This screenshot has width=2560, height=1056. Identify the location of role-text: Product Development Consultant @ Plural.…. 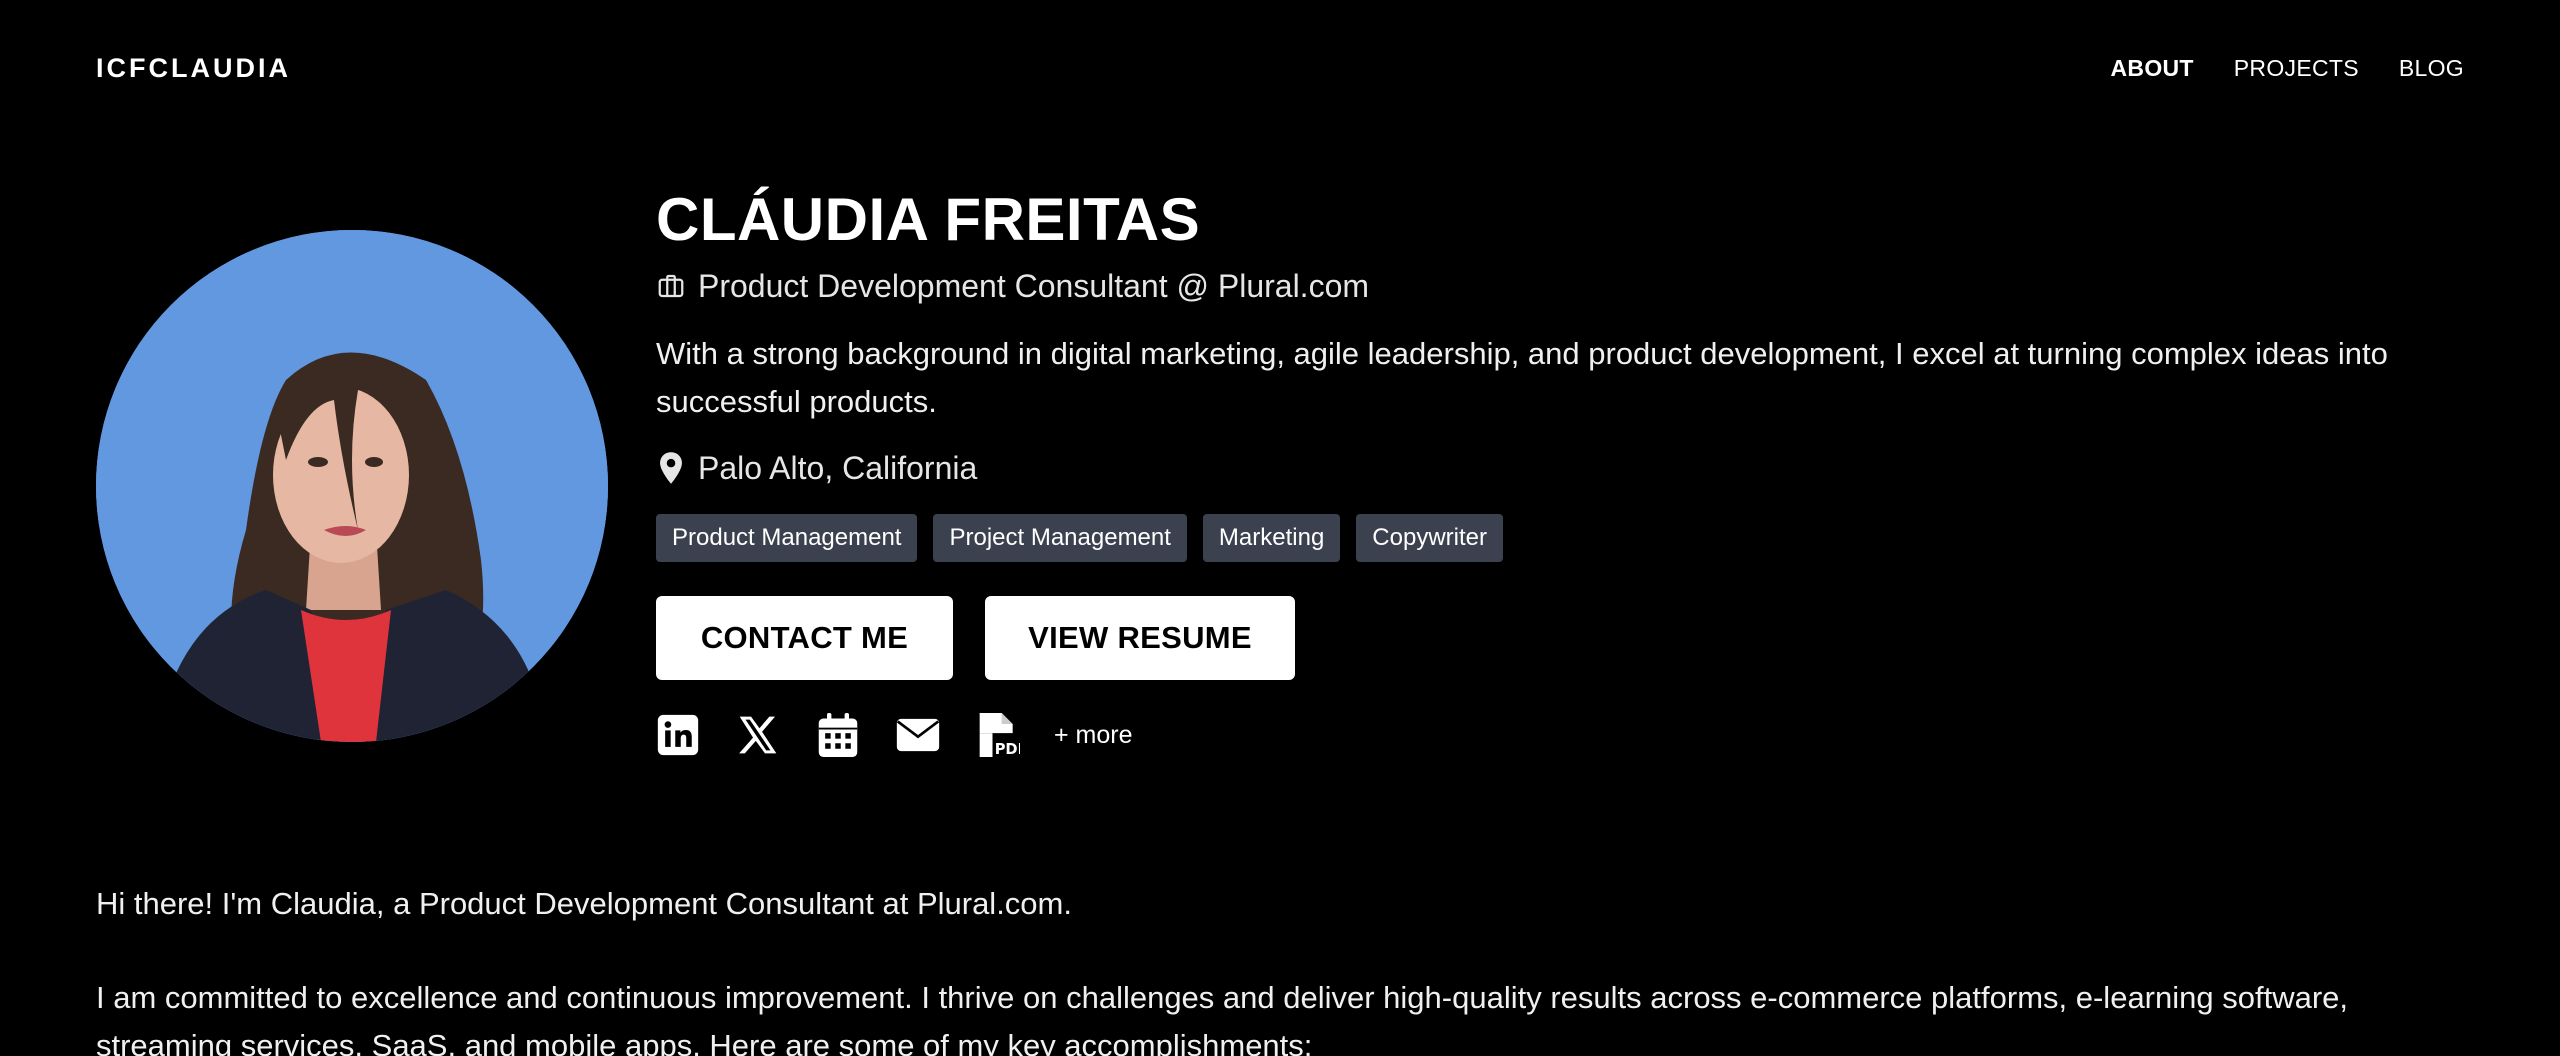
(1034, 286).